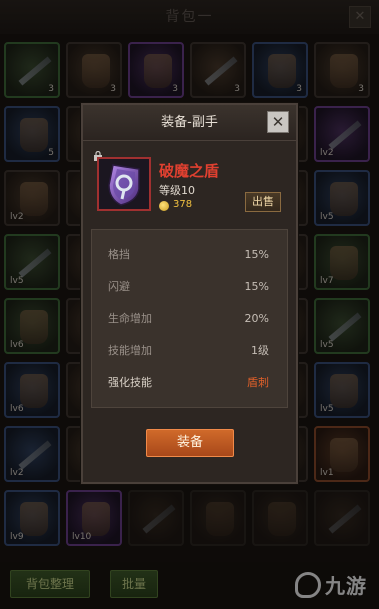 This screenshot has height=609, width=379. Describe the element at coordinates (164, 206) in the screenshot. I see `coin-icon` at that location.